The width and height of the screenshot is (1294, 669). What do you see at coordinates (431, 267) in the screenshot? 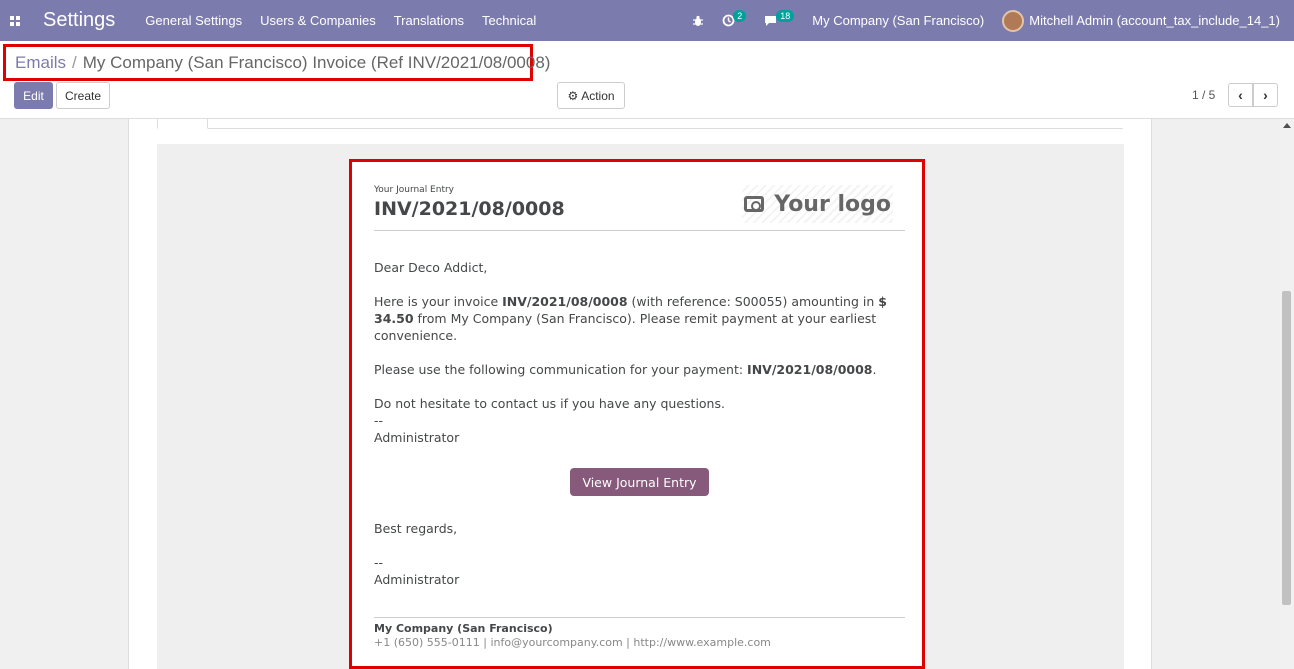
I see `email-greeting: Dear Deco Addict,` at bounding box center [431, 267].